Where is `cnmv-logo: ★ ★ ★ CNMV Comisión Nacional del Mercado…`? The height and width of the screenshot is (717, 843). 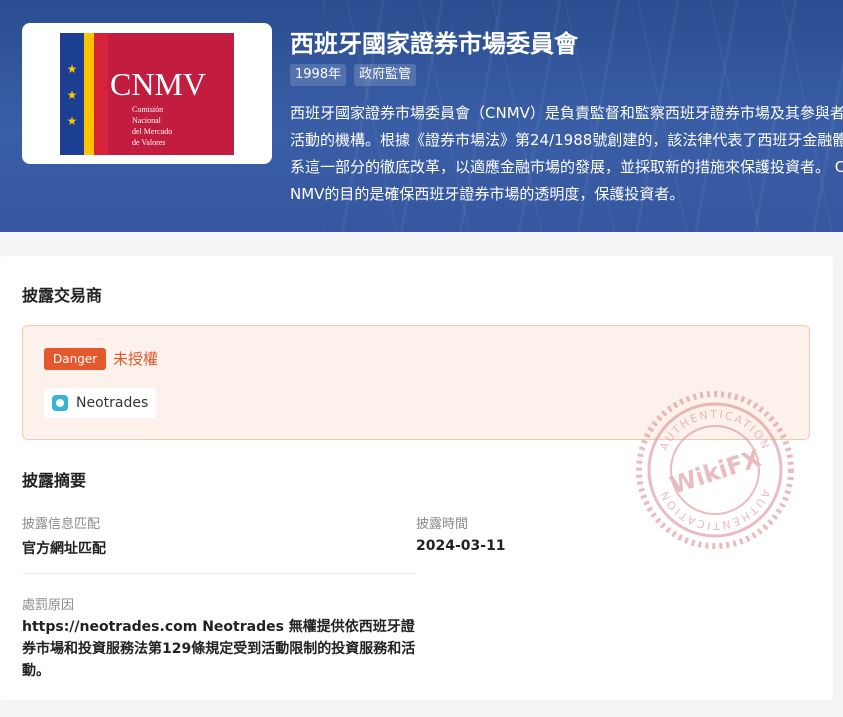
cnmv-logo: ★ ★ ★ CNMV Comisión Nacional del Mercado… is located at coordinates (147, 94).